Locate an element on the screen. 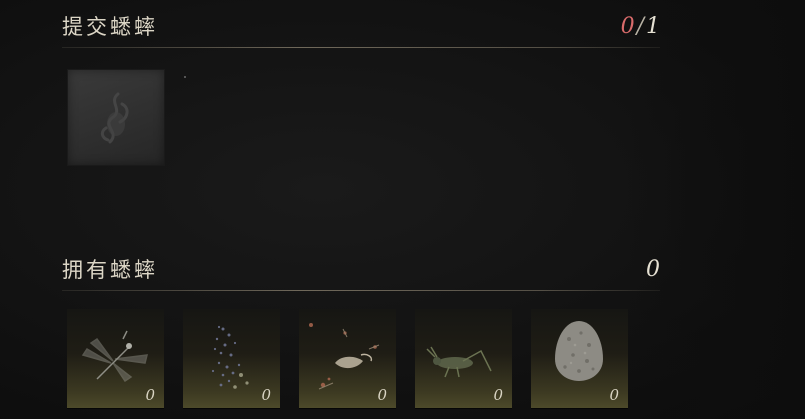 This screenshot has height=419, width=805. submit-count-current: 0 is located at coordinates (627, 26).